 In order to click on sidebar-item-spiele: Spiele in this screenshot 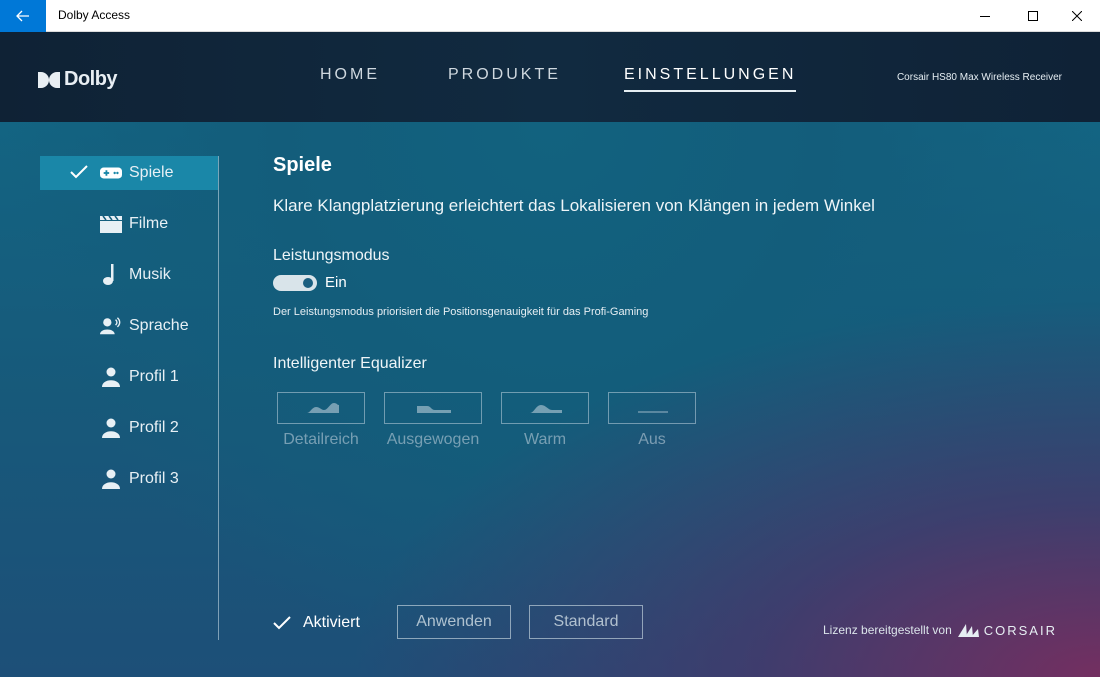, I will do `click(129, 173)`.